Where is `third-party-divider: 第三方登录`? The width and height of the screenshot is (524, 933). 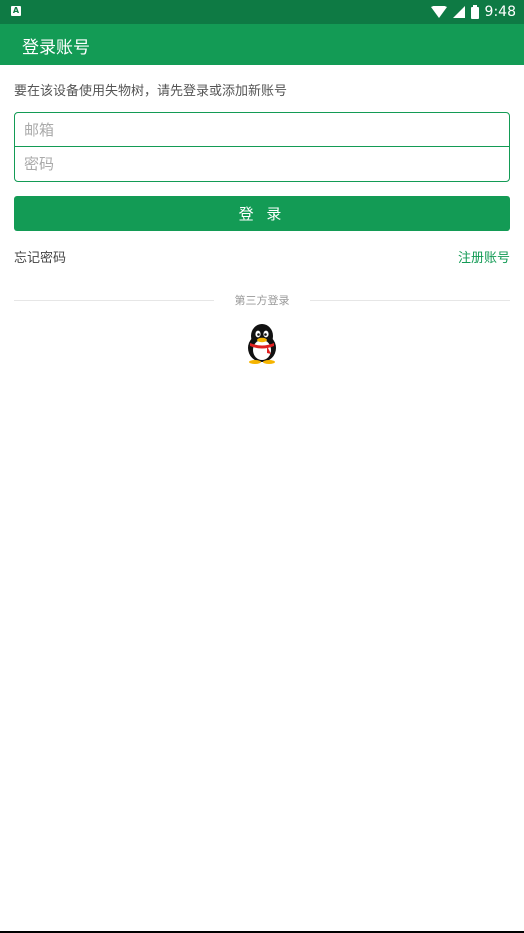 third-party-divider: 第三方登录 is located at coordinates (262, 300).